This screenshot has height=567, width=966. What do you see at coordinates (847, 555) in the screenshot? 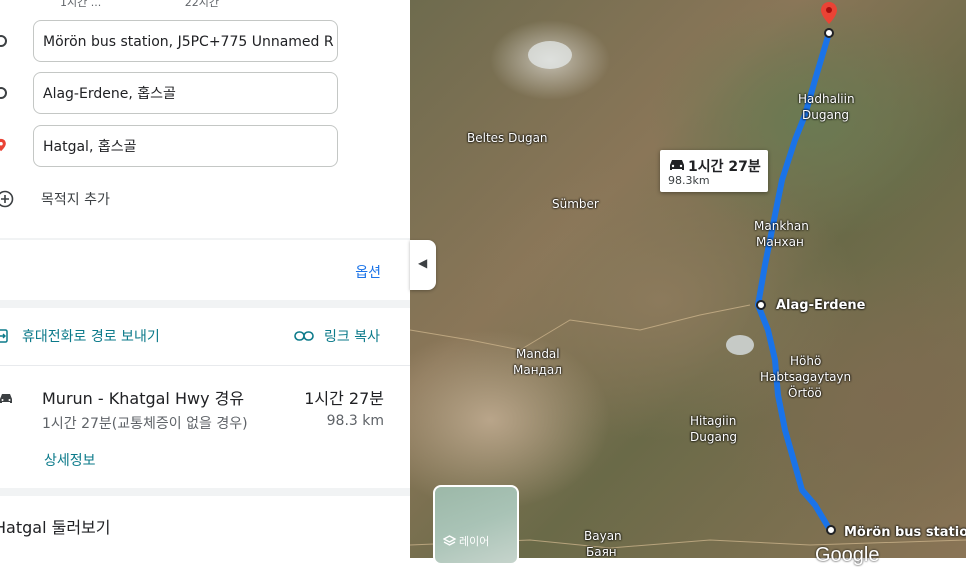
I see `google-logo: Google` at bounding box center [847, 555].